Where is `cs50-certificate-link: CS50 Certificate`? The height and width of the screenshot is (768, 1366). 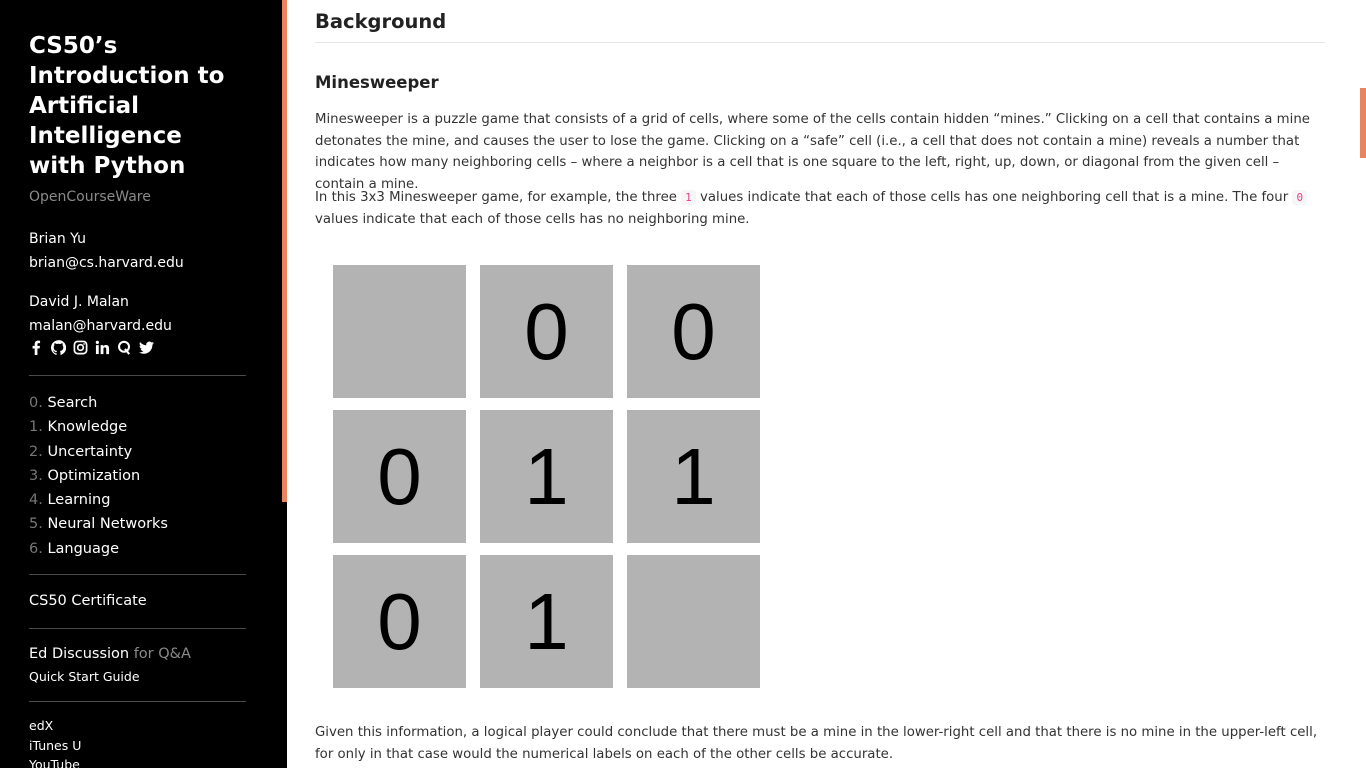
cs50-certificate-link: CS50 Certificate is located at coordinates (88, 601).